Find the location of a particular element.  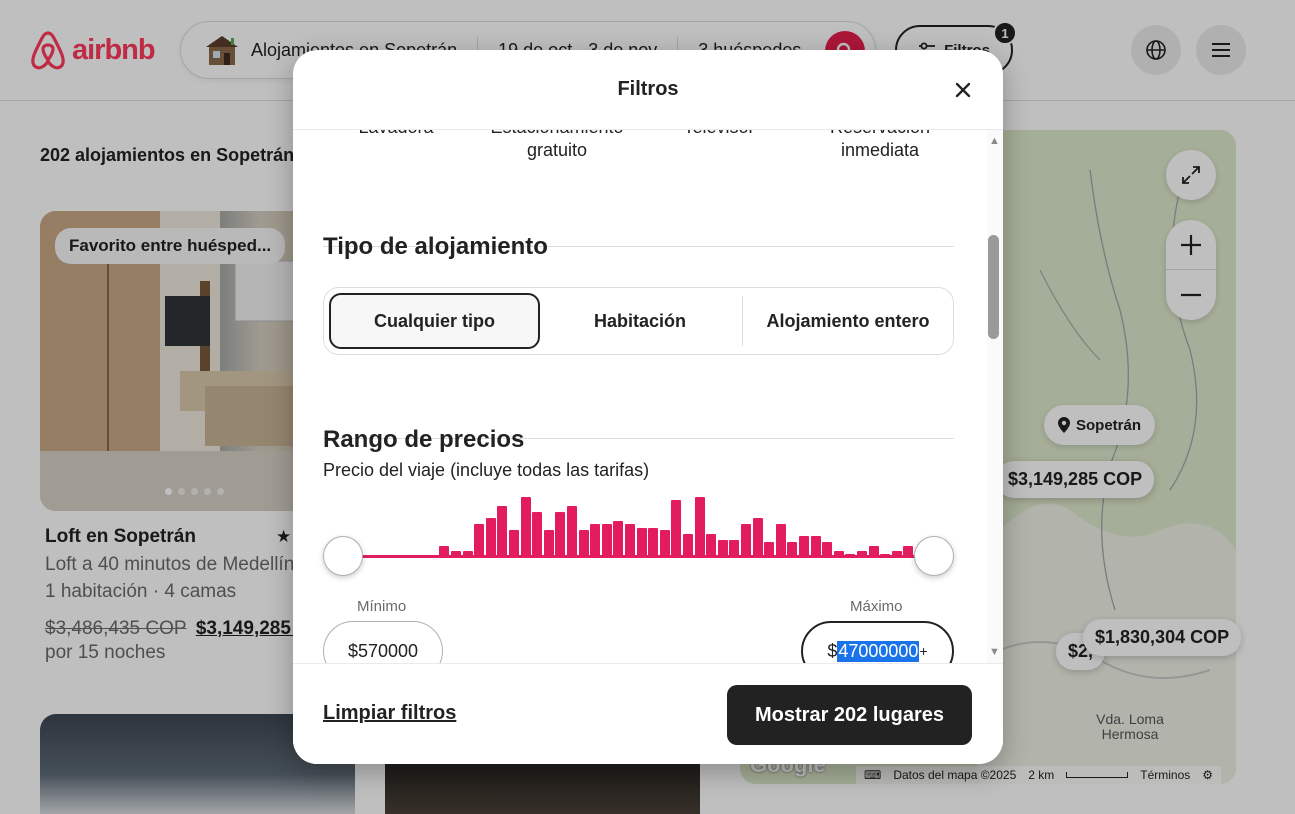

close-button is located at coordinates (963, 90).